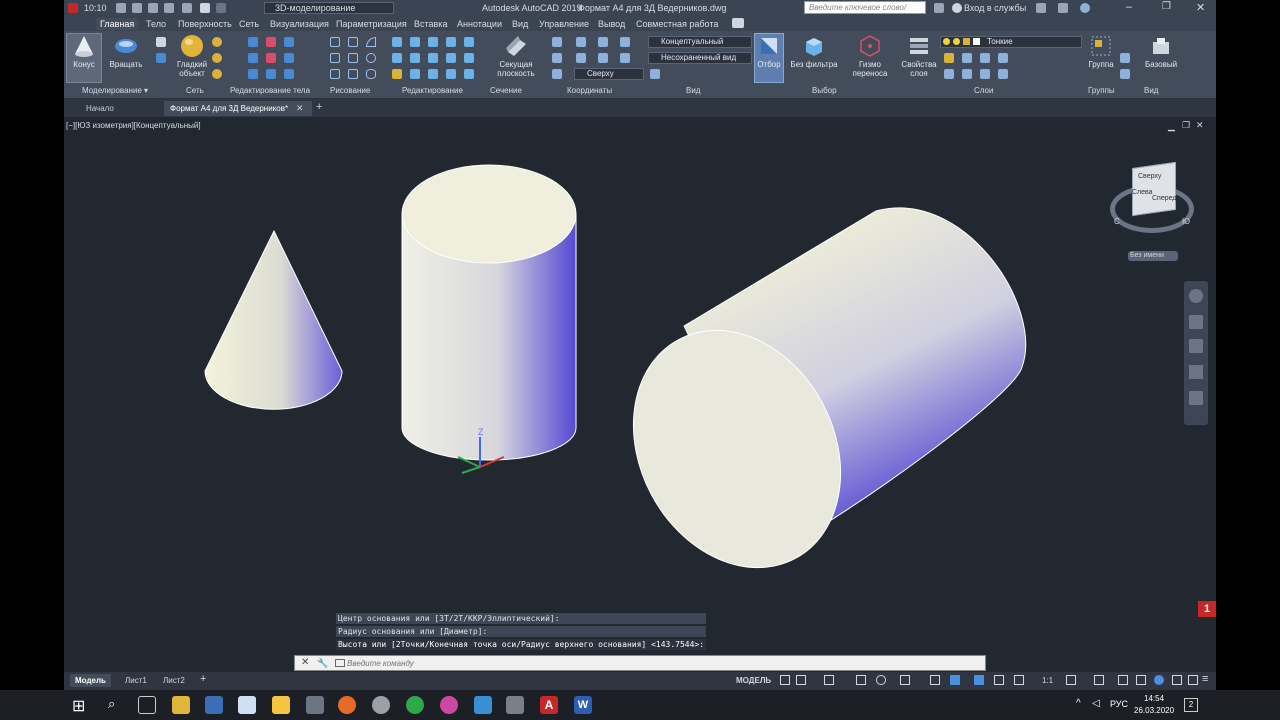 The width and height of the screenshot is (1280, 720). Describe the element at coordinates (1125, 58) in the screenshot. I see `ungroup-icon` at that location.